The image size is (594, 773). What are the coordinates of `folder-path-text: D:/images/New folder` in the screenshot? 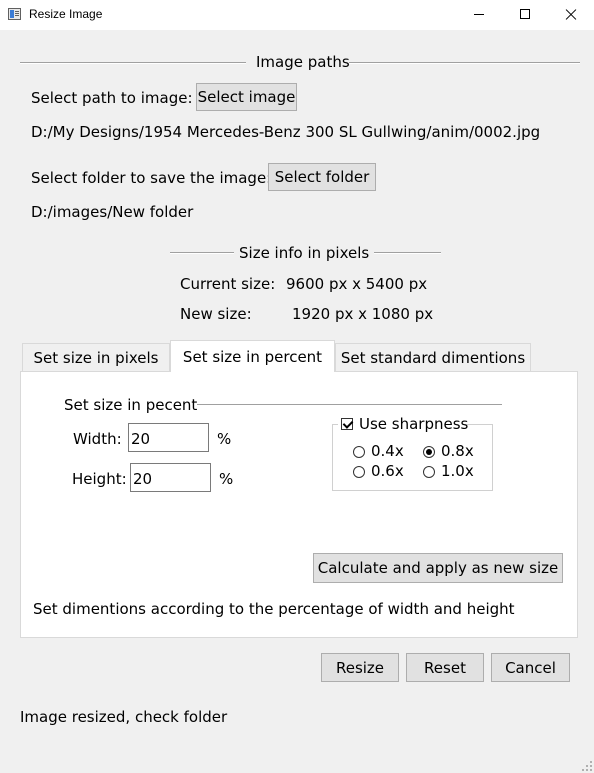 It's located at (112, 212).